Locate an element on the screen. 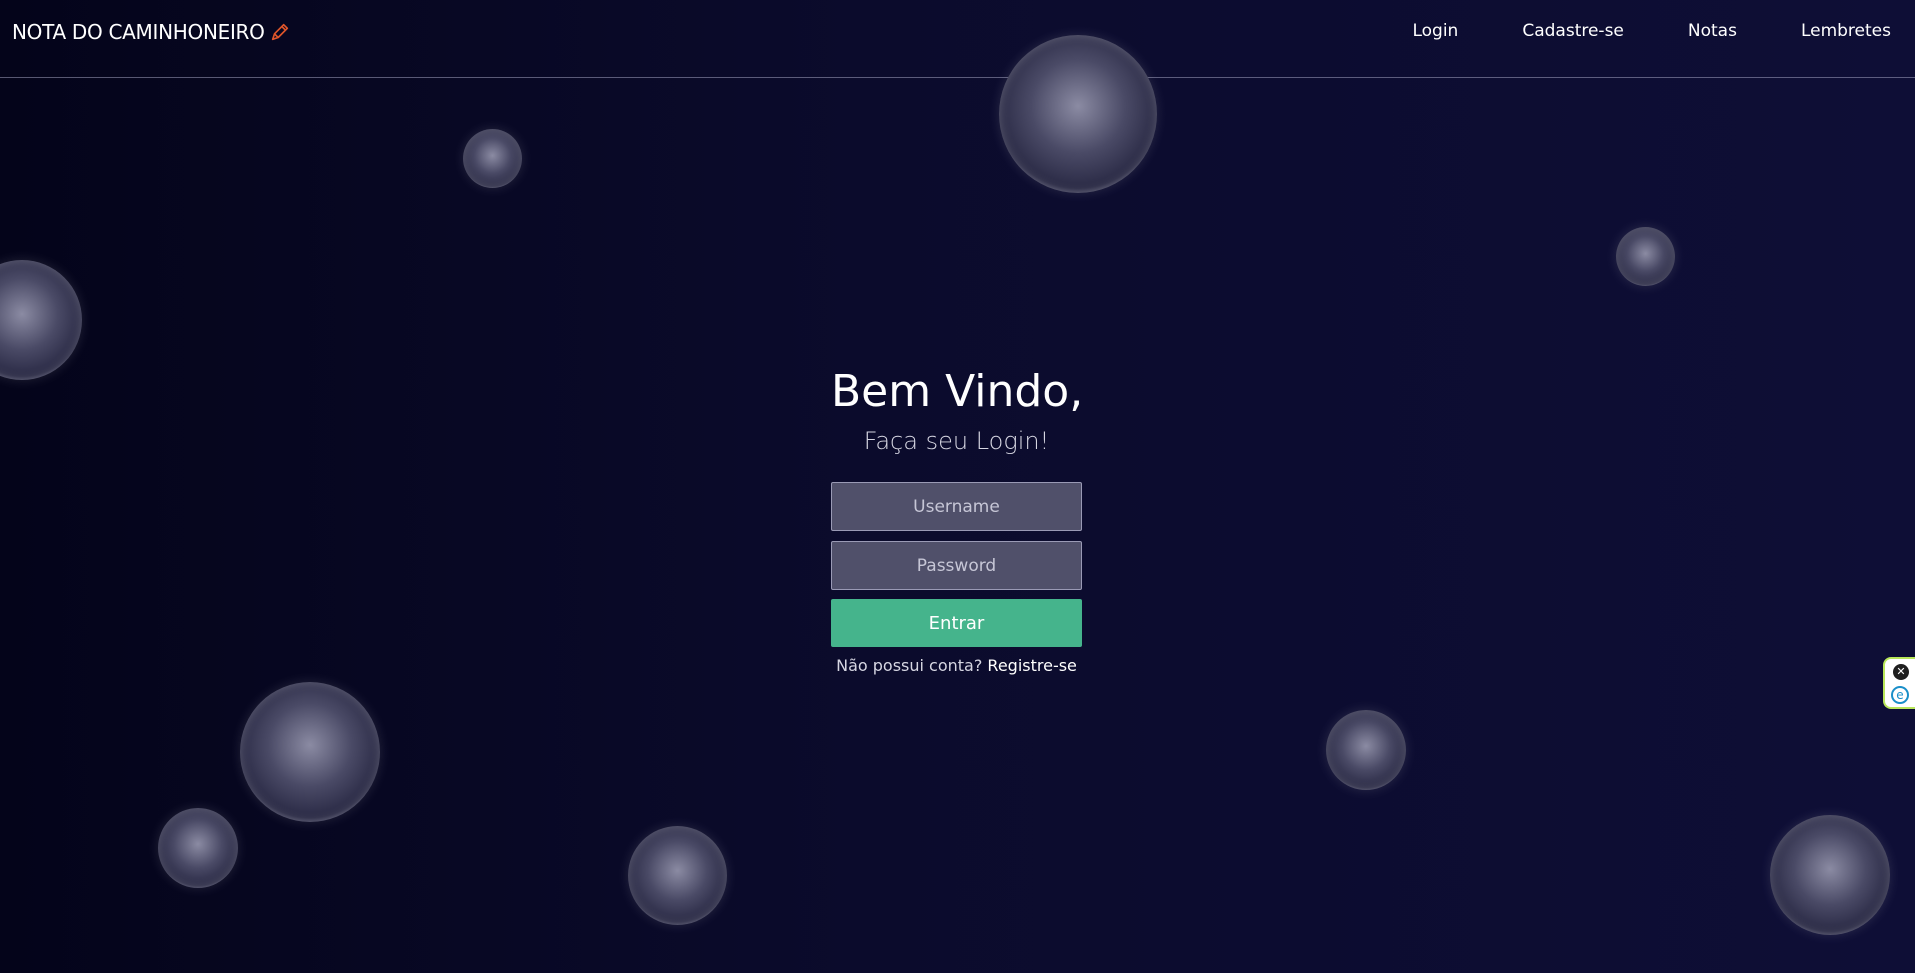  extension-side-widget: ✕ e is located at coordinates (1899, 683).